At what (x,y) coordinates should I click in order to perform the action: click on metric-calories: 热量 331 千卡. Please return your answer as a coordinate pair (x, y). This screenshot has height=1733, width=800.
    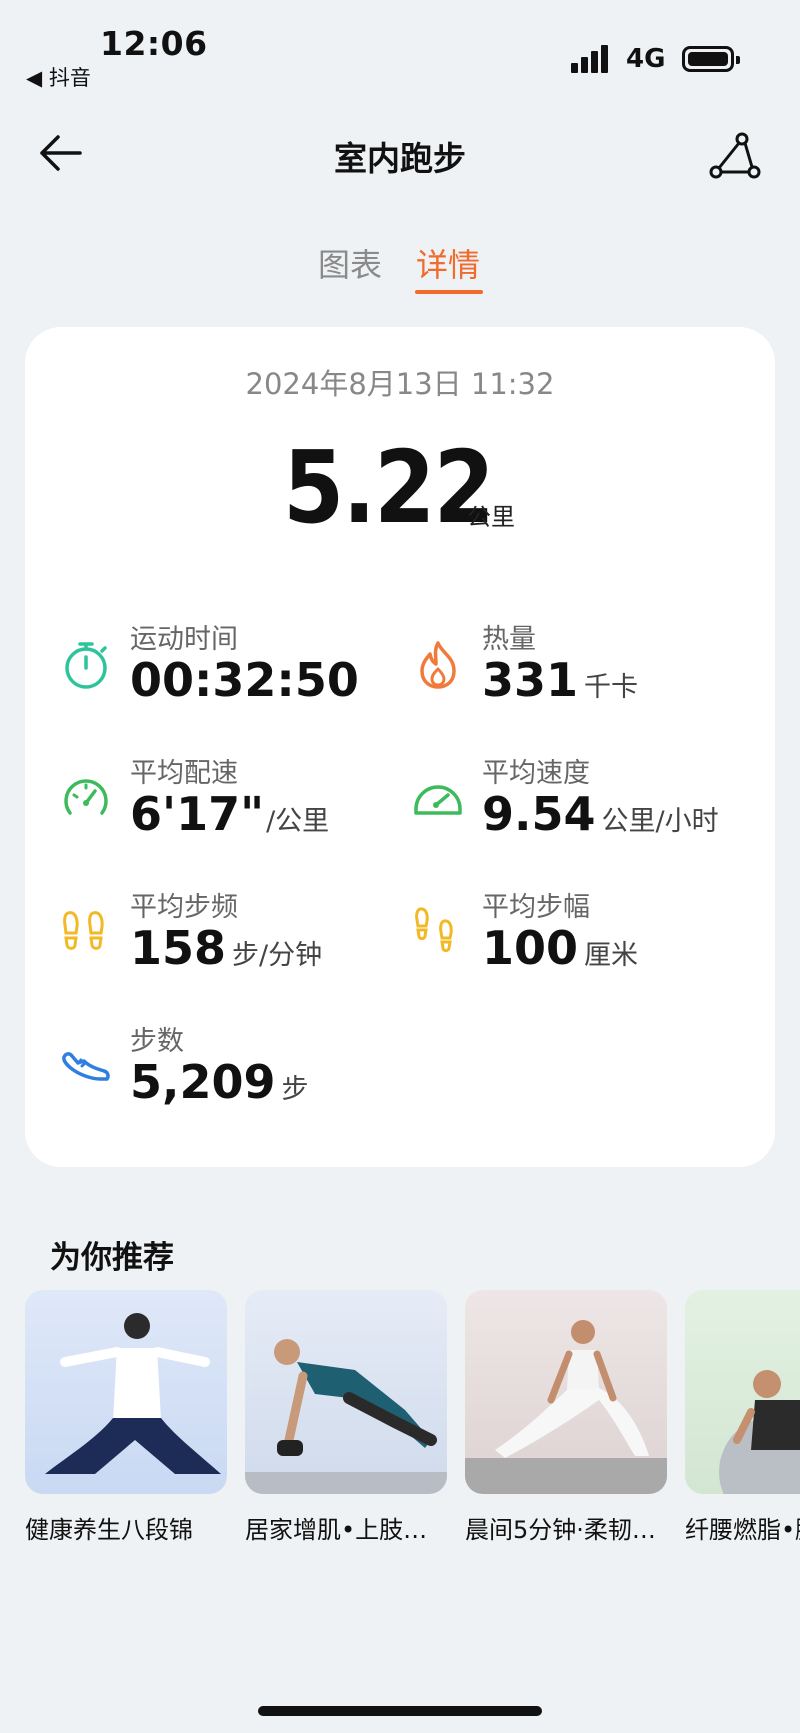
    Looking at the image, I should click on (592, 672).